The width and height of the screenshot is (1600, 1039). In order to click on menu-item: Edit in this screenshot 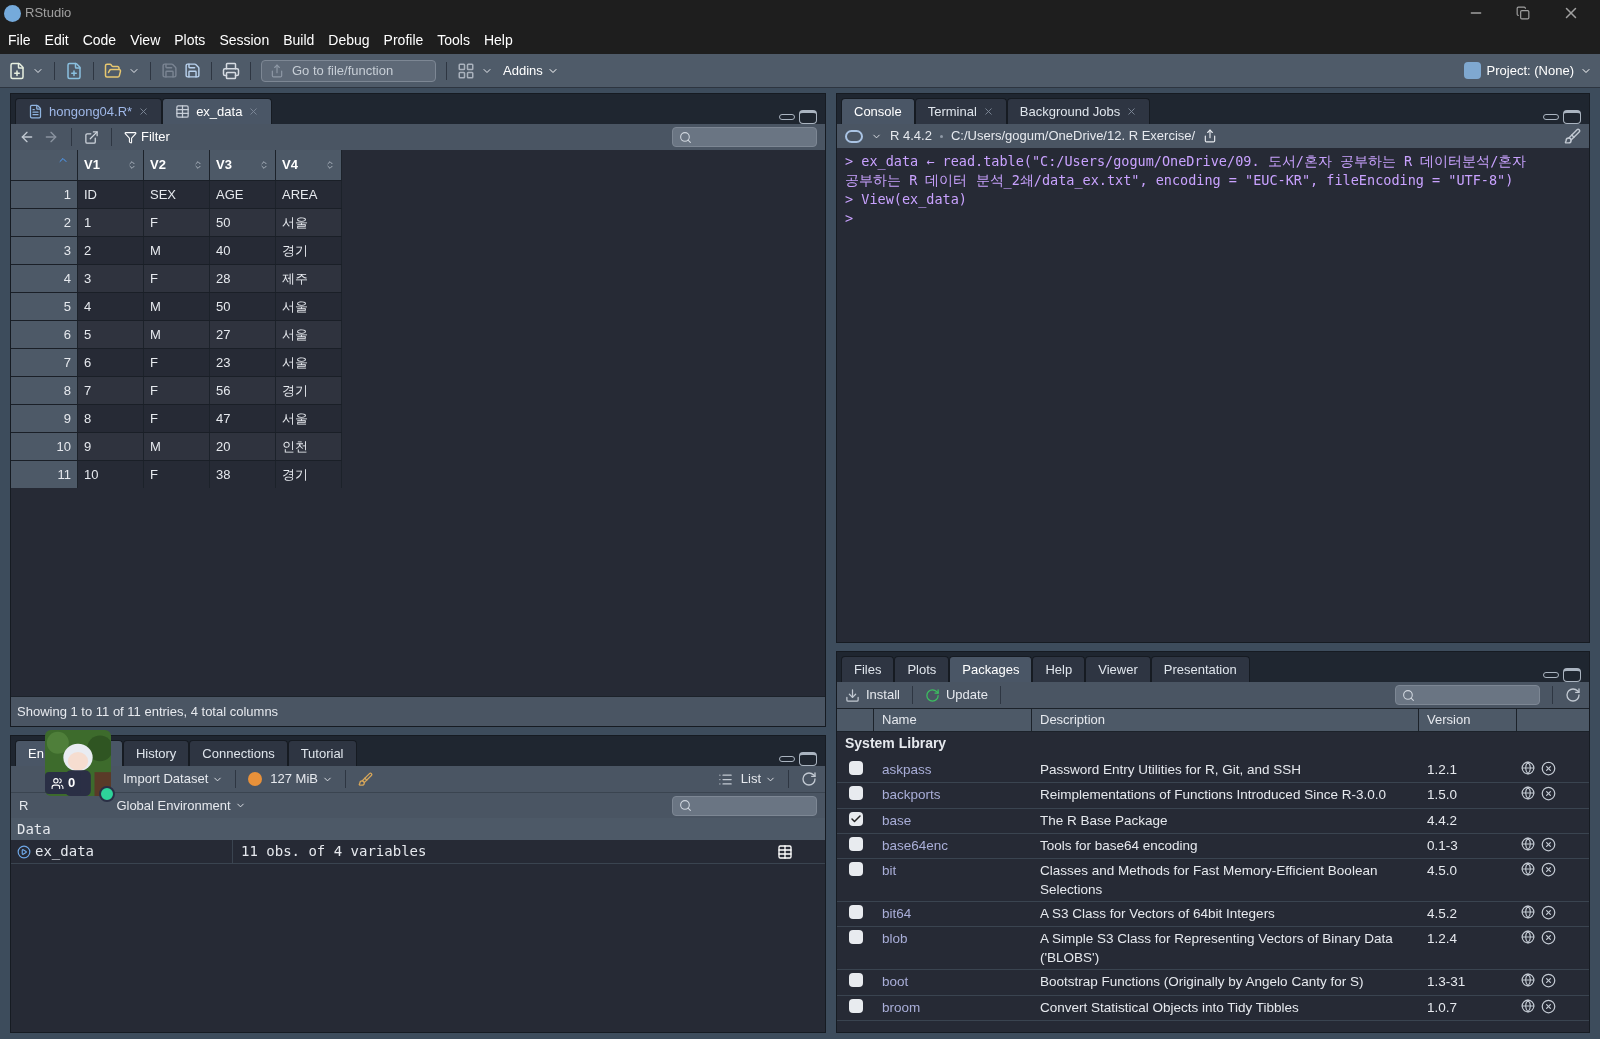, I will do `click(56, 40)`.